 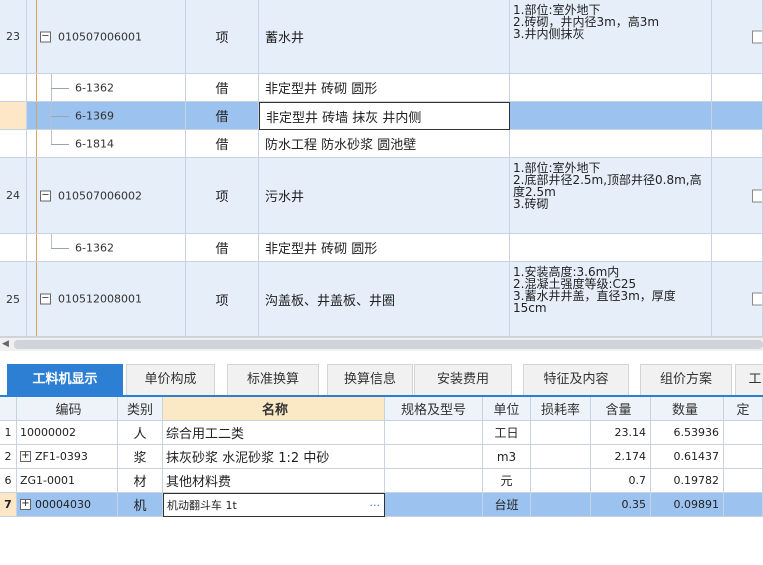 What do you see at coordinates (94, 247) in the screenshot?
I see `quota-code: 6-1362` at bounding box center [94, 247].